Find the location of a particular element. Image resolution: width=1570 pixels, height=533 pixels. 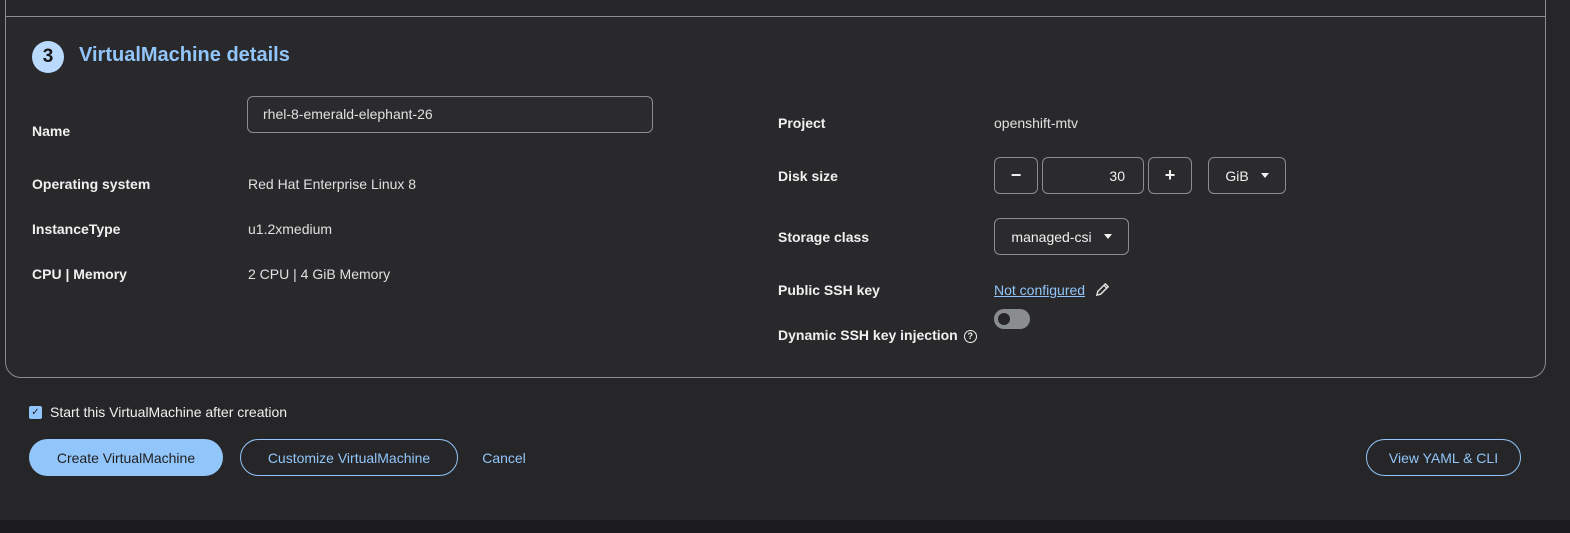

start-after-creation-checkbox: ✓ is located at coordinates (35, 412).